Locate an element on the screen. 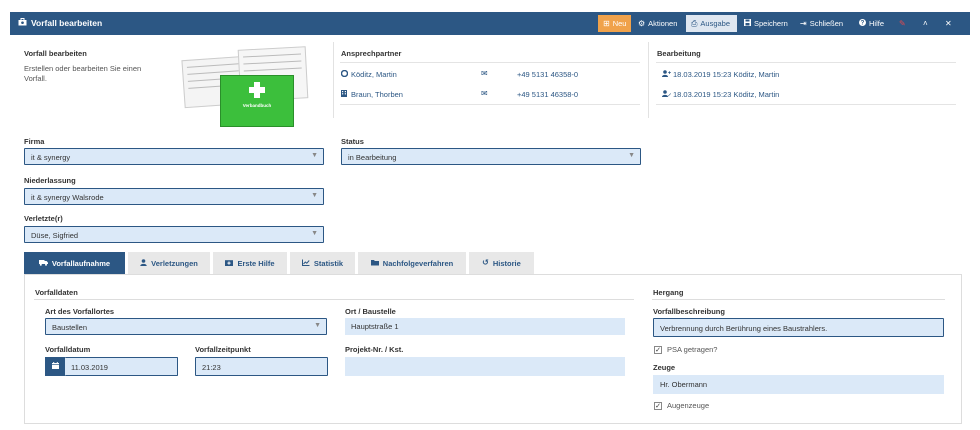 Image resolution: width=980 pixels, height=430 pixels. processing-divider is located at coordinates (806, 62).